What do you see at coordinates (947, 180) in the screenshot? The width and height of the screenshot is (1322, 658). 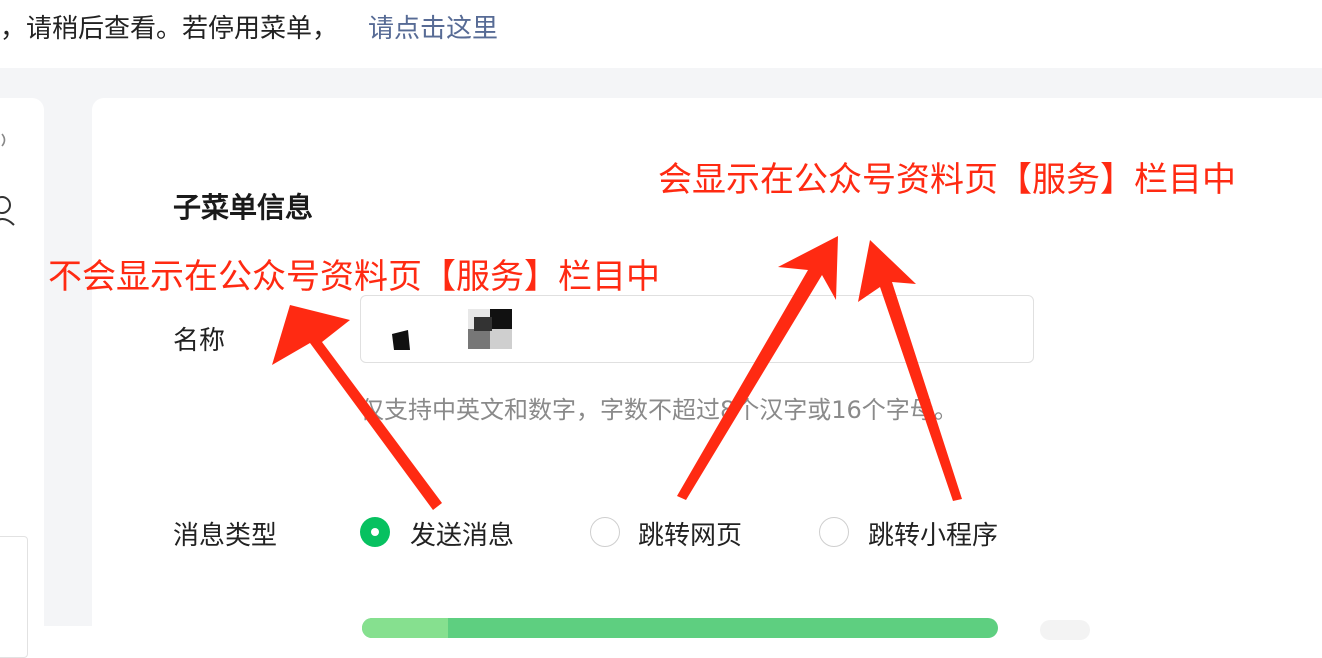 I see `annotation-shown: 会显示在公众号资料页【服务】栏目中` at bounding box center [947, 180].